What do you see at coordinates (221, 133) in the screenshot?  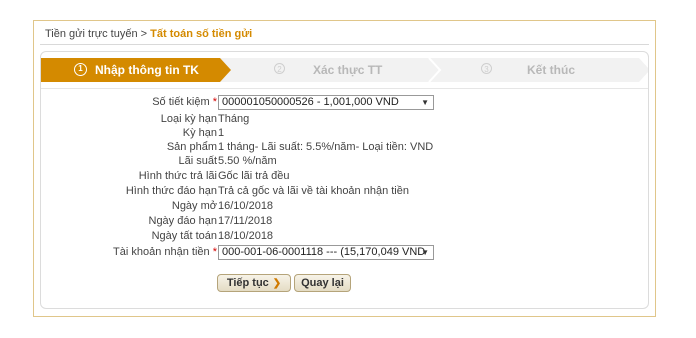 I see `ky-han-value: 1` at bounding box center [221, 133].